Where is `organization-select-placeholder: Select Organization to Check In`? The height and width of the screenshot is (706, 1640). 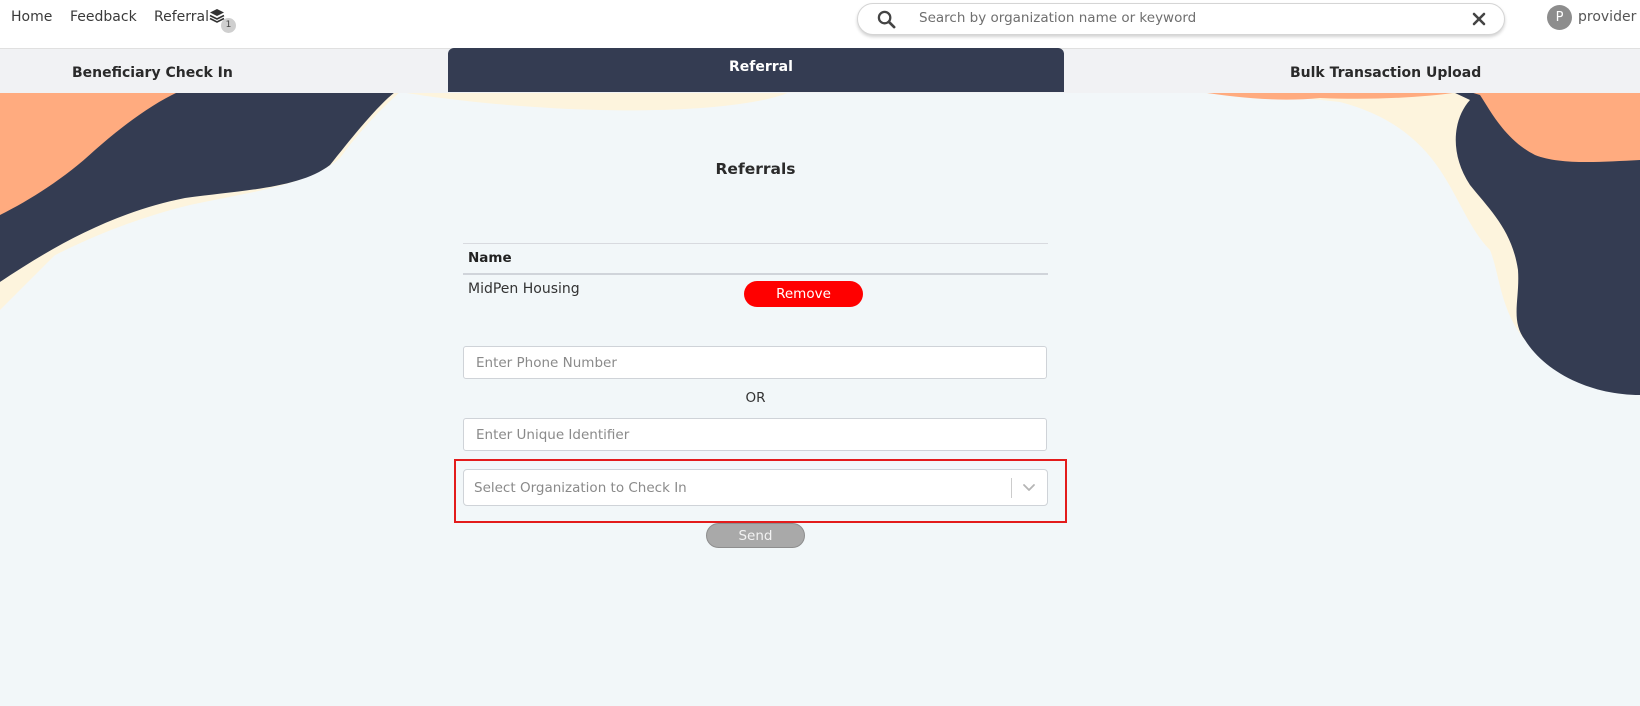 organization-select-placeholder: Select Organization to Check In is located at coordinates (580, 488).